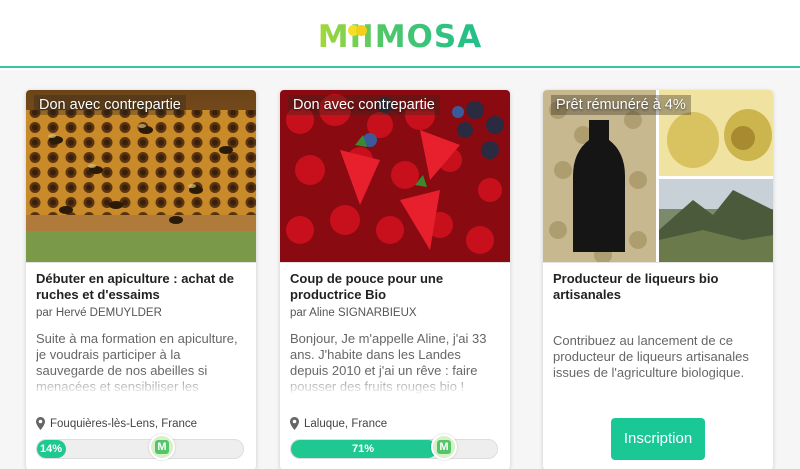  What do you see at coordinates (394, 447) in the screenshot?
I see `funding-progress-bar: 71% M` at bounding box center [394, 447].